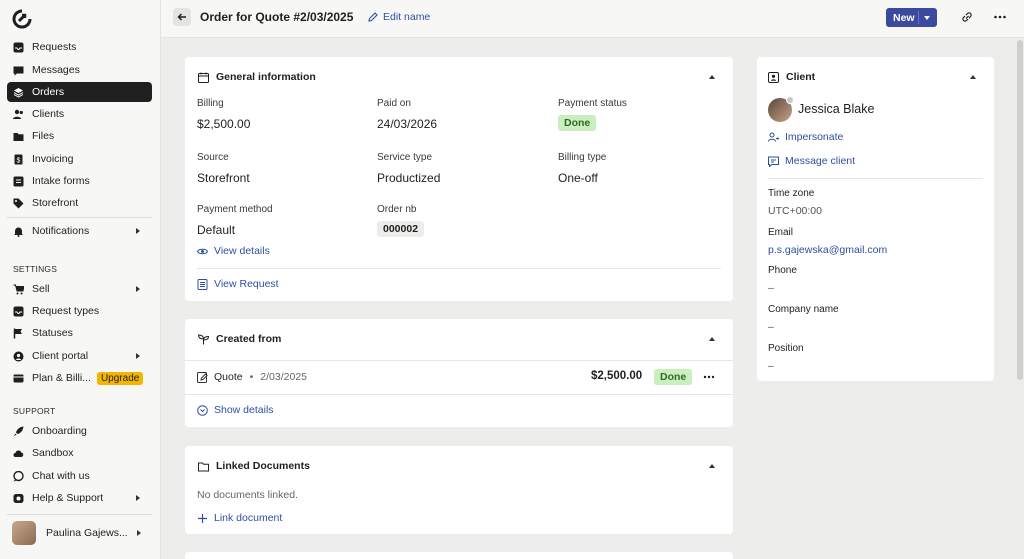 The image size is (1024, 559). I want to click on email-label: Email, so click(781, 232).